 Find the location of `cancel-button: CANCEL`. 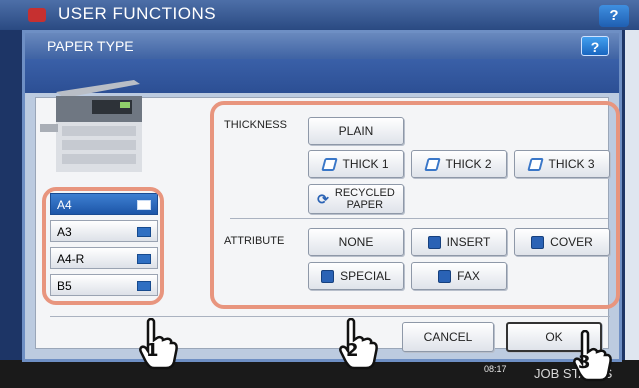

cancel-button: CANCEL is located at coordinates (448, 337).